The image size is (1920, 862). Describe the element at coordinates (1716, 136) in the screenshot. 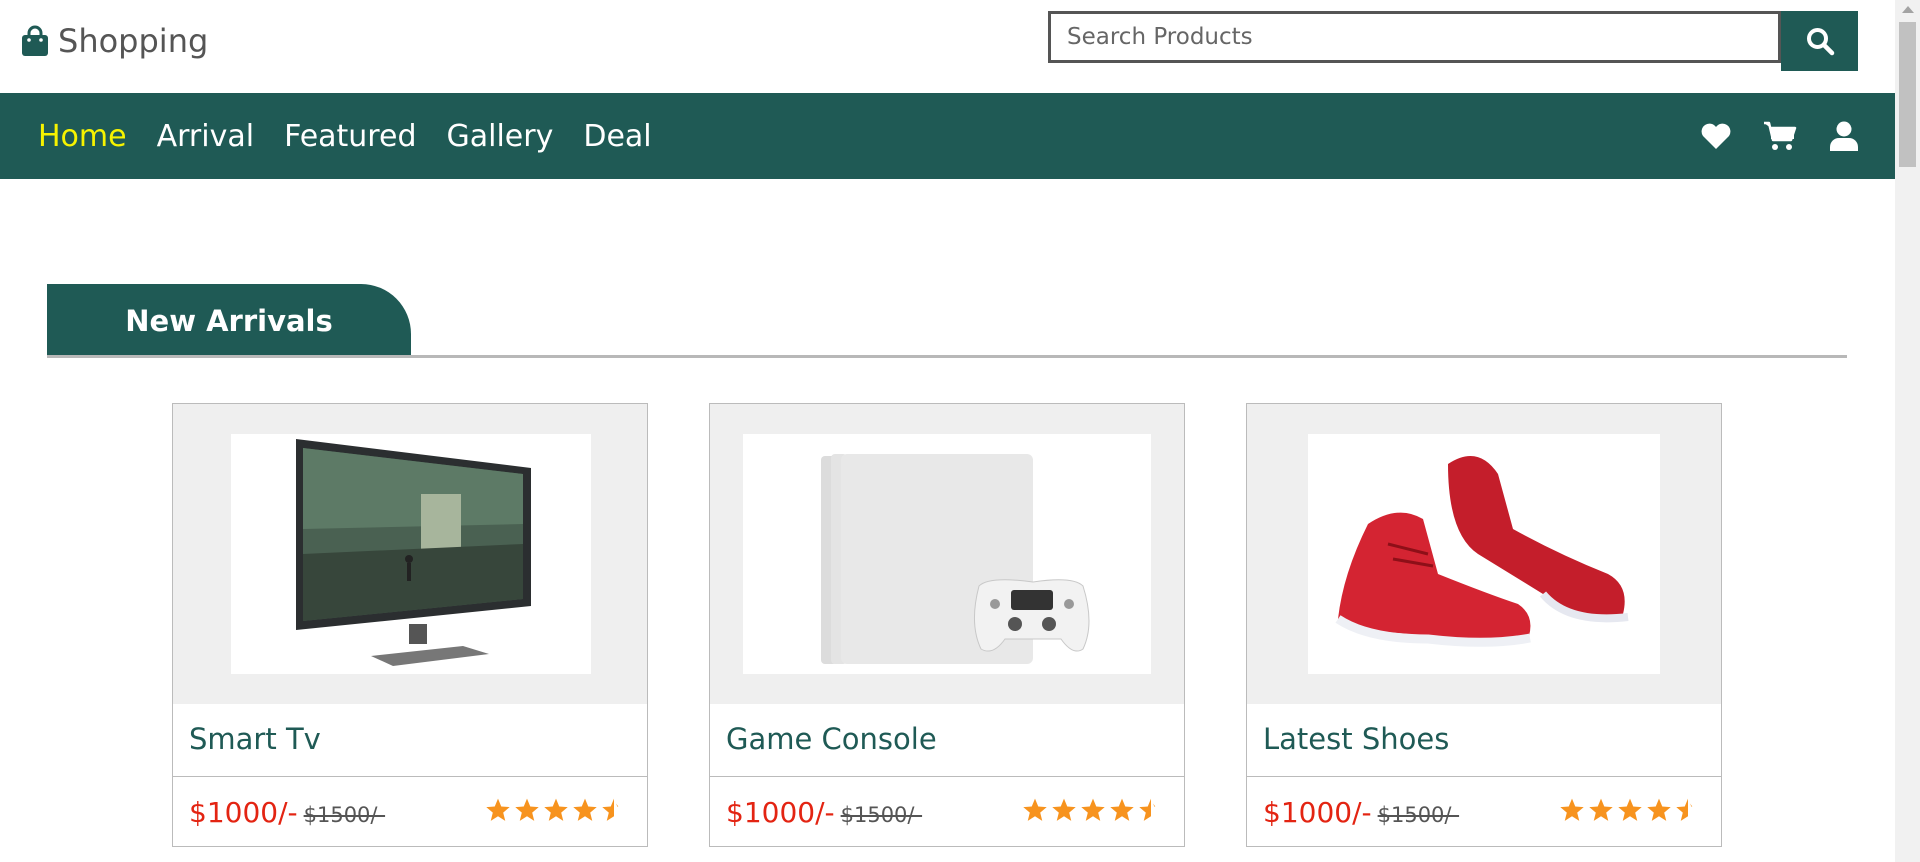

I see `heart-icon` at that location.